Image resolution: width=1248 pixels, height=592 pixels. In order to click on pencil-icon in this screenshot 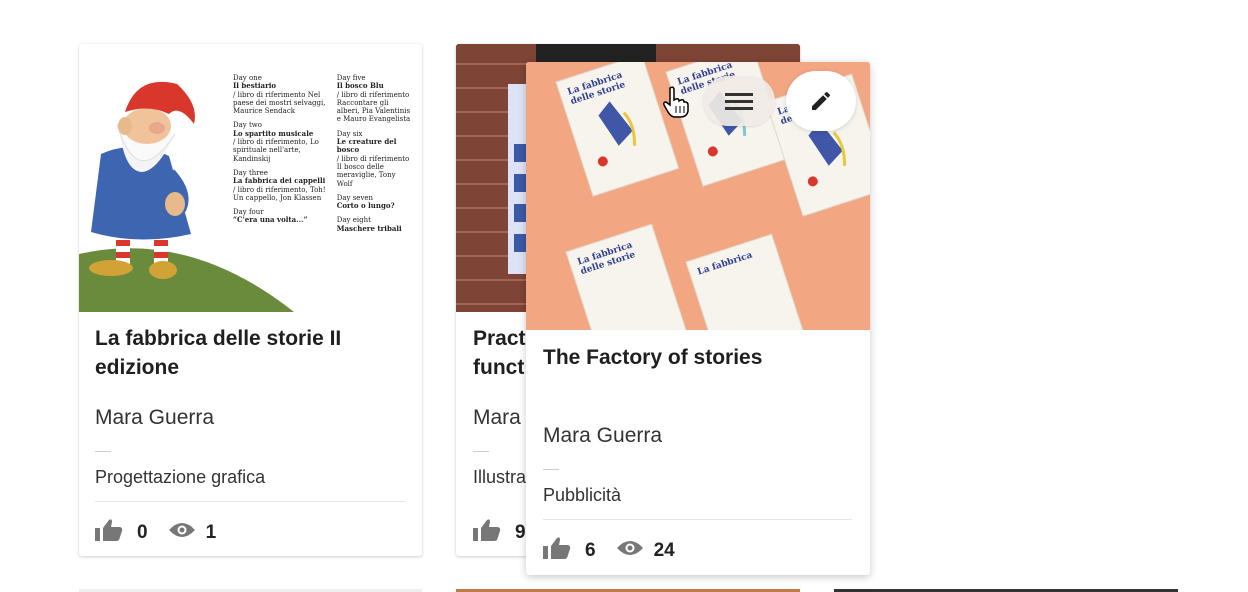, I will do `click(821, 100)`.